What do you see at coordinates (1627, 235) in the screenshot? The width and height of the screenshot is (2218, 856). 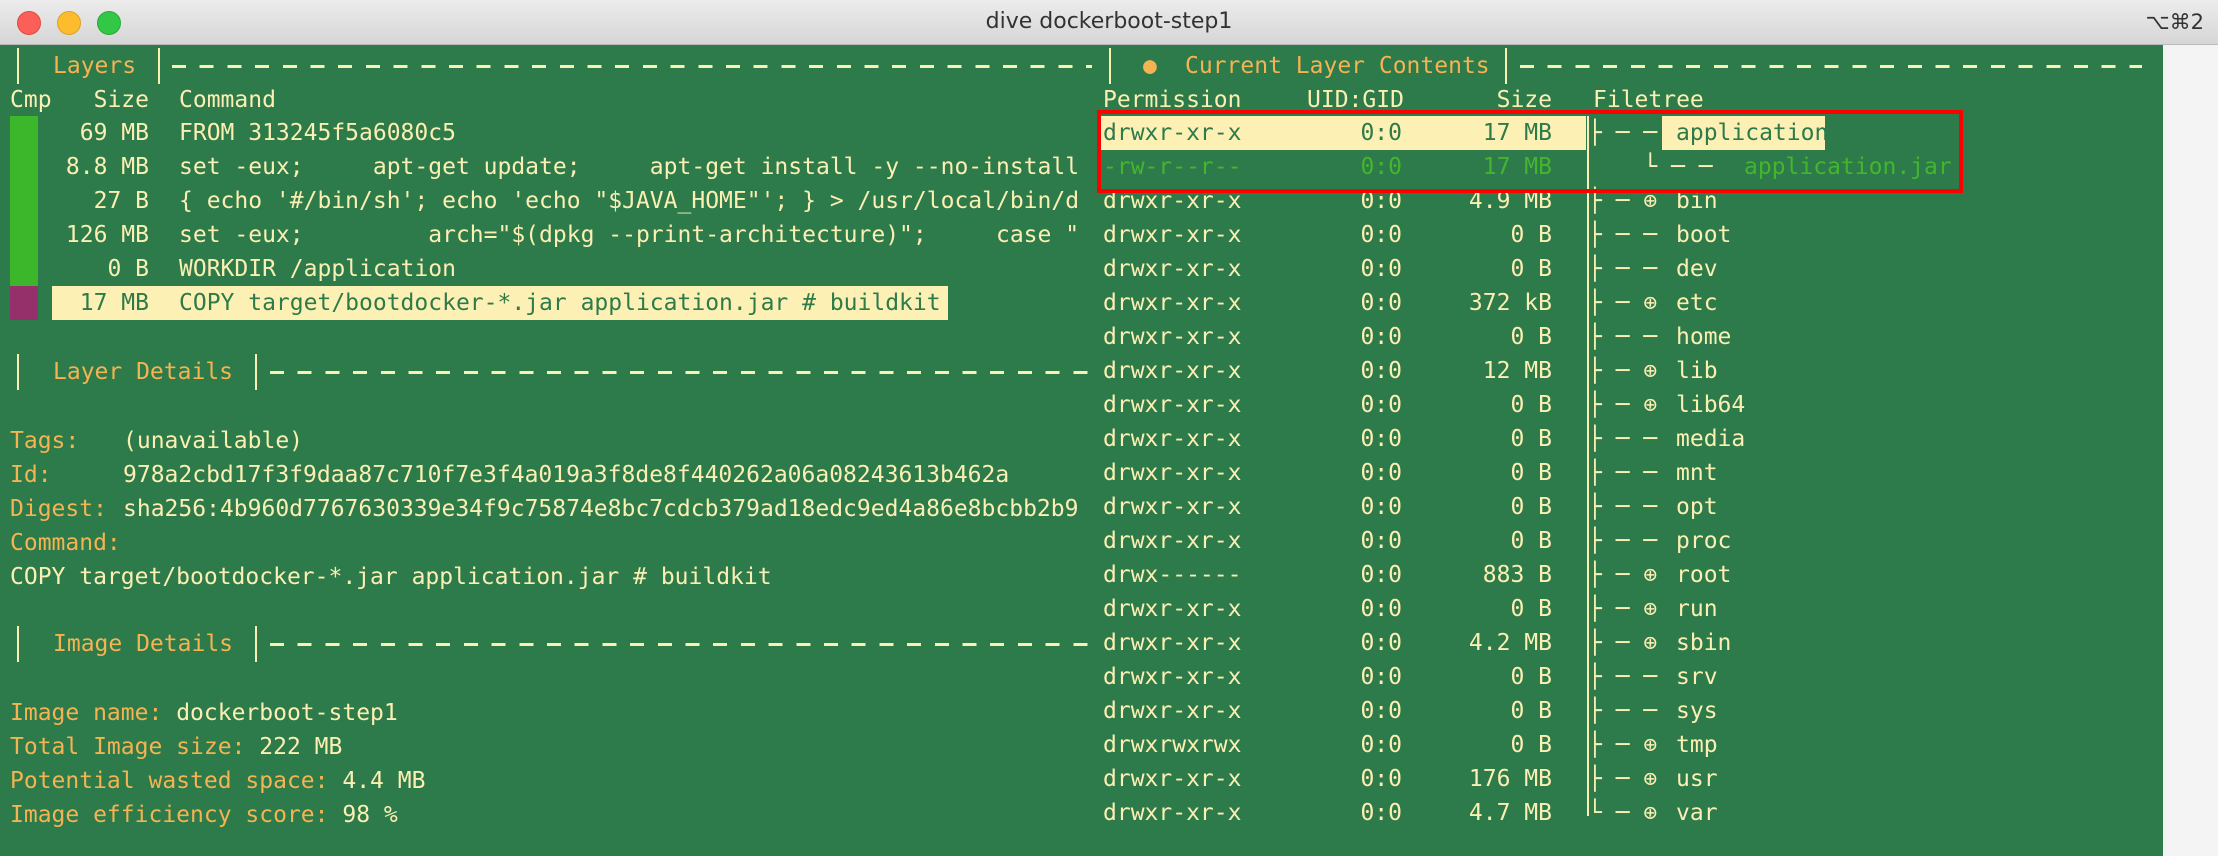 I see `file-row: drwxr-xr-x 0:0 0 B ├ ─ ─ boot` at bounding box center [1627, 235].